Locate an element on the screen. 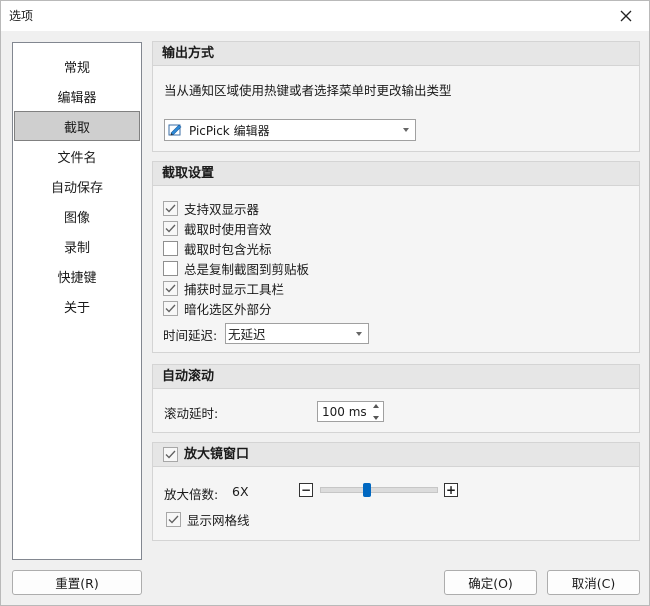  option-dim-outside: 暗化选区外部分 is located at coordinates (217, 308).